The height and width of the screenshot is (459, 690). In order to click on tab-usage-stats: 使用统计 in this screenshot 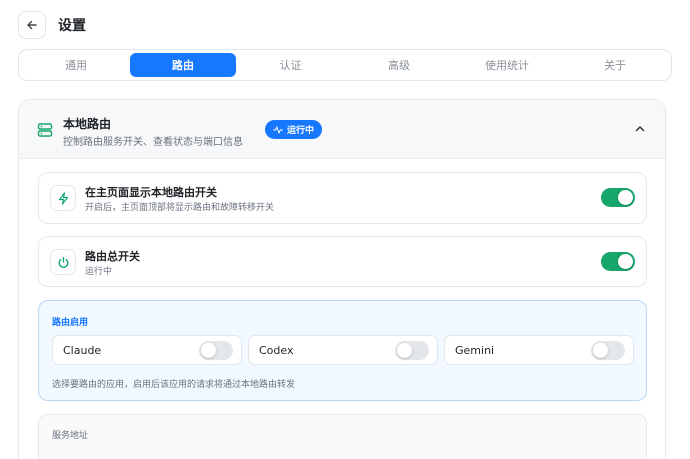, I will do `click(507, 65)`.